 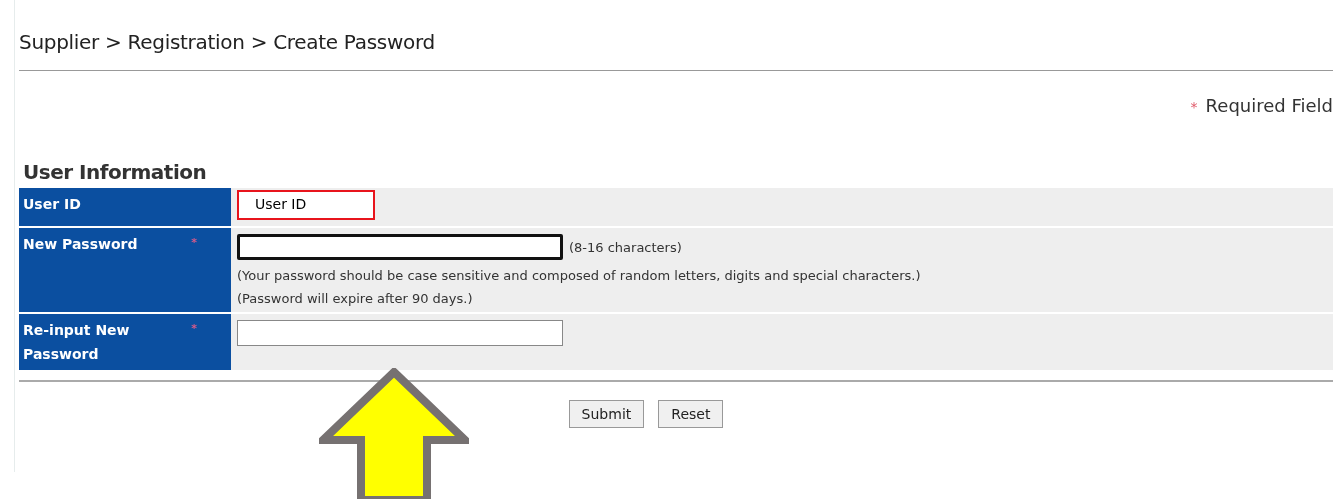 I want to click on field-label: User ID, so click(x=52, y=204).